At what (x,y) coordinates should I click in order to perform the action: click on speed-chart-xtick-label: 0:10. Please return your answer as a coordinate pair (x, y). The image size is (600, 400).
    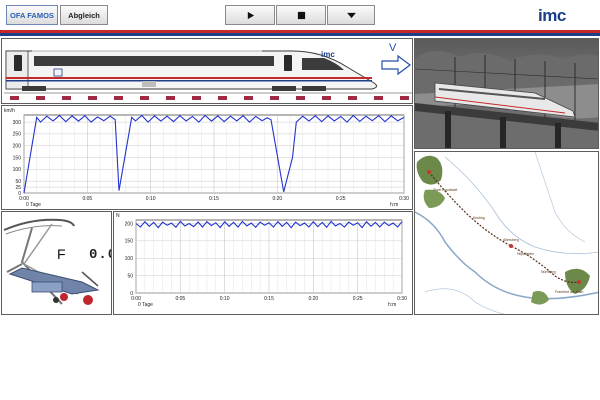
    Looking at the image, I should click on (151, 199).